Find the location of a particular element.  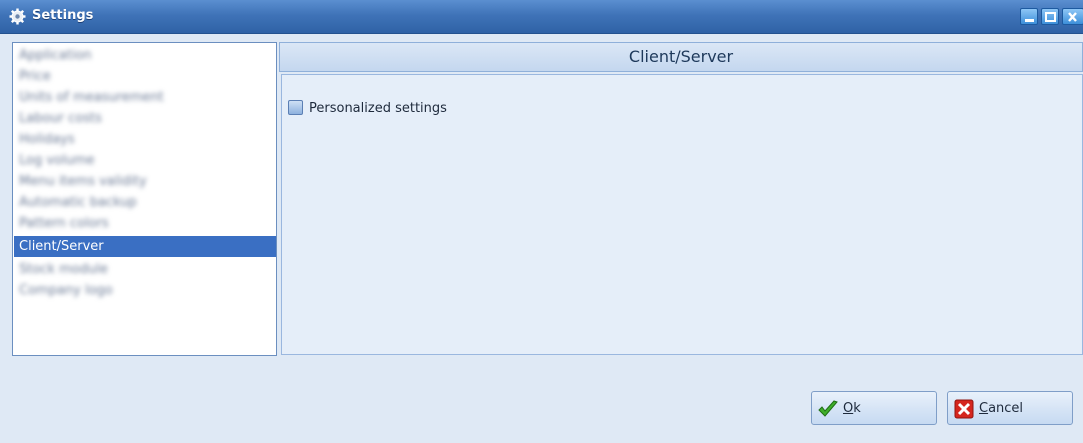

close-button is located at coordinates (1072, 16).